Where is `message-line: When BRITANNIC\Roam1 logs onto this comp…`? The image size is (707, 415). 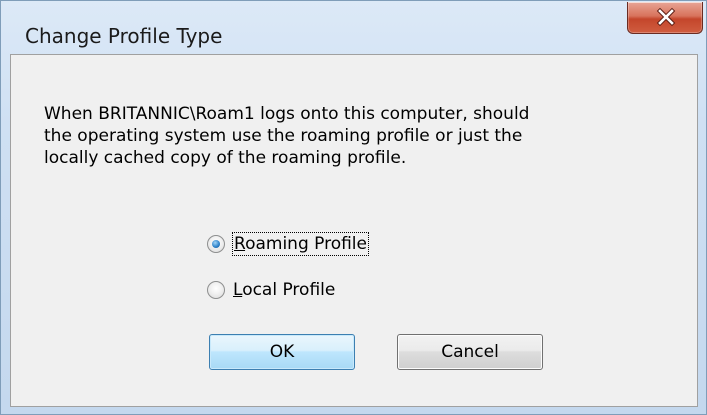
message-line: When BRITANNIC\Roam1 logs onto this comp… is located at coordinates (287, 114).